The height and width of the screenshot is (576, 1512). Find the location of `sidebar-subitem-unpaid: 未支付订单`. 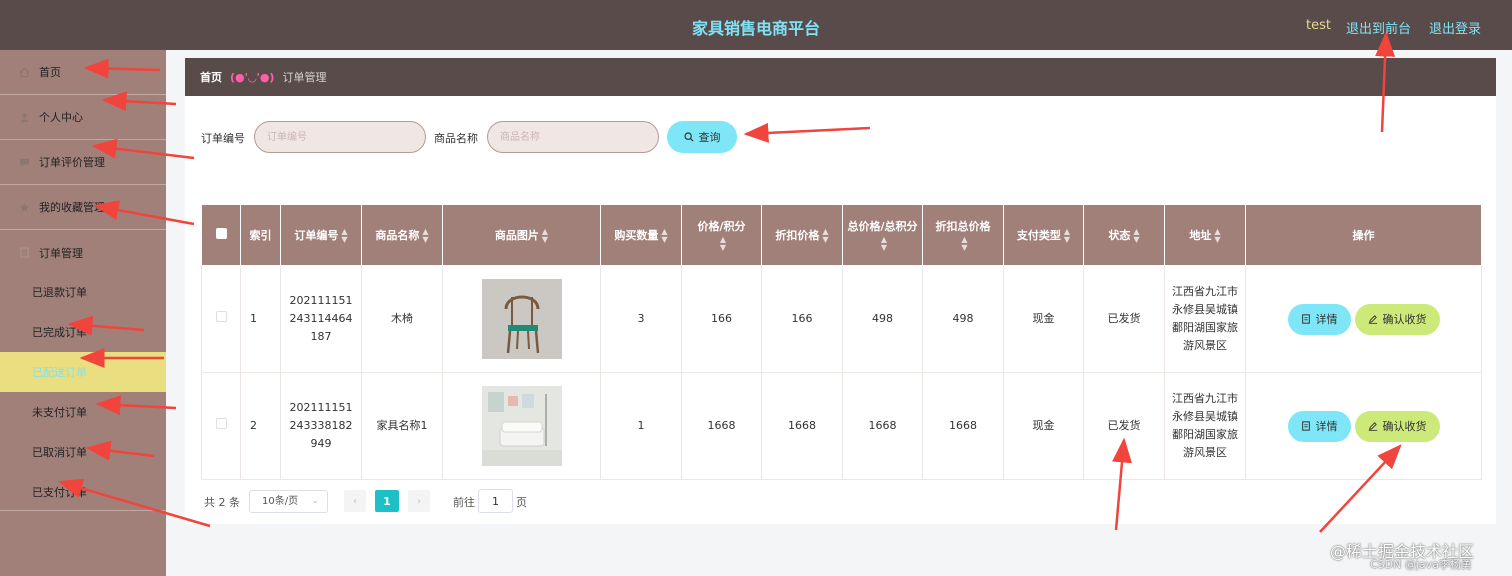

sidebar-subitem-unpaid: 未支付订单 is located at coordinates (83, 412).